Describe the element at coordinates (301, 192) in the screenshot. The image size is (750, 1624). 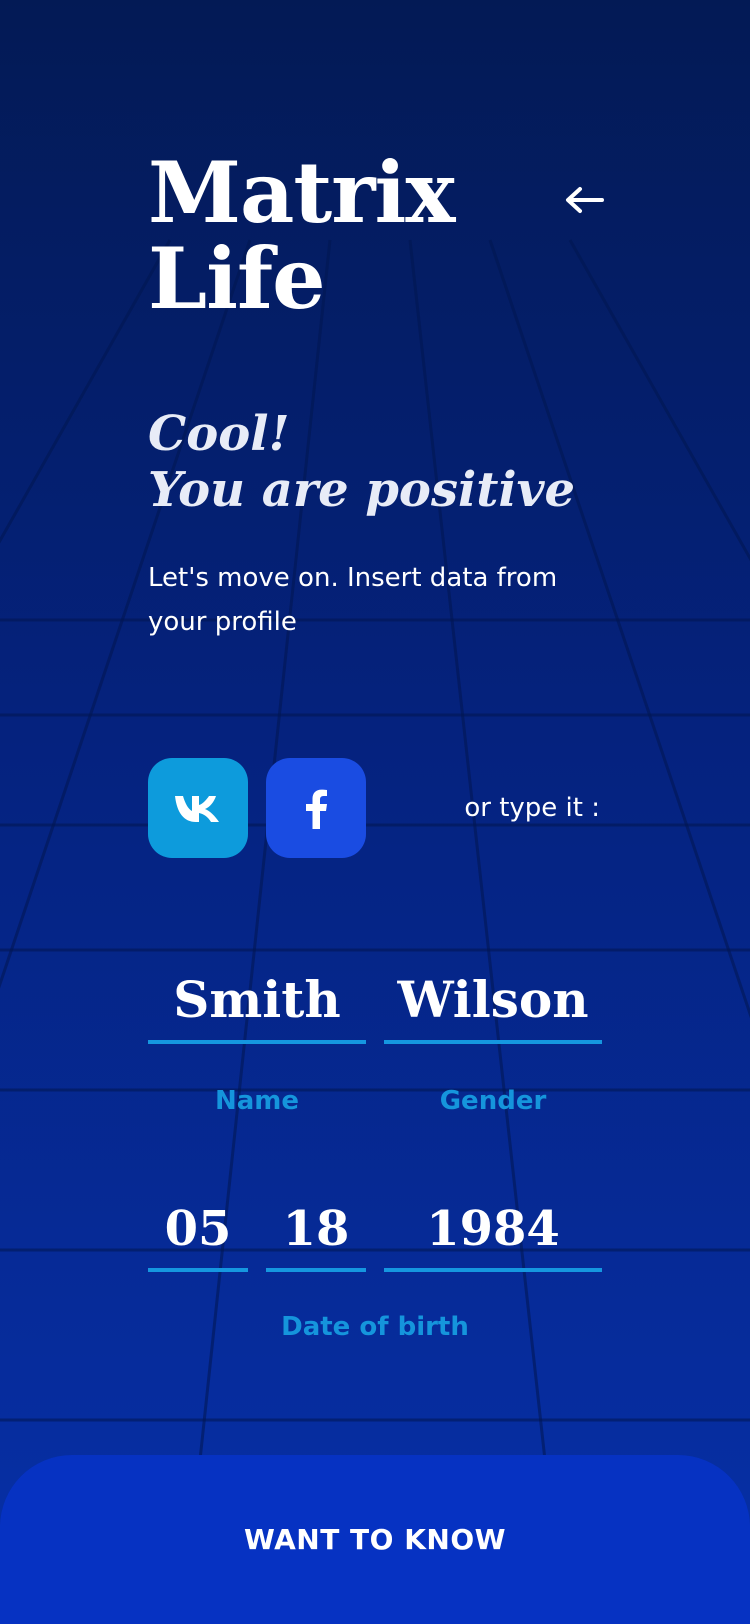
I see `app-title-line-1: Matrix` at that location.